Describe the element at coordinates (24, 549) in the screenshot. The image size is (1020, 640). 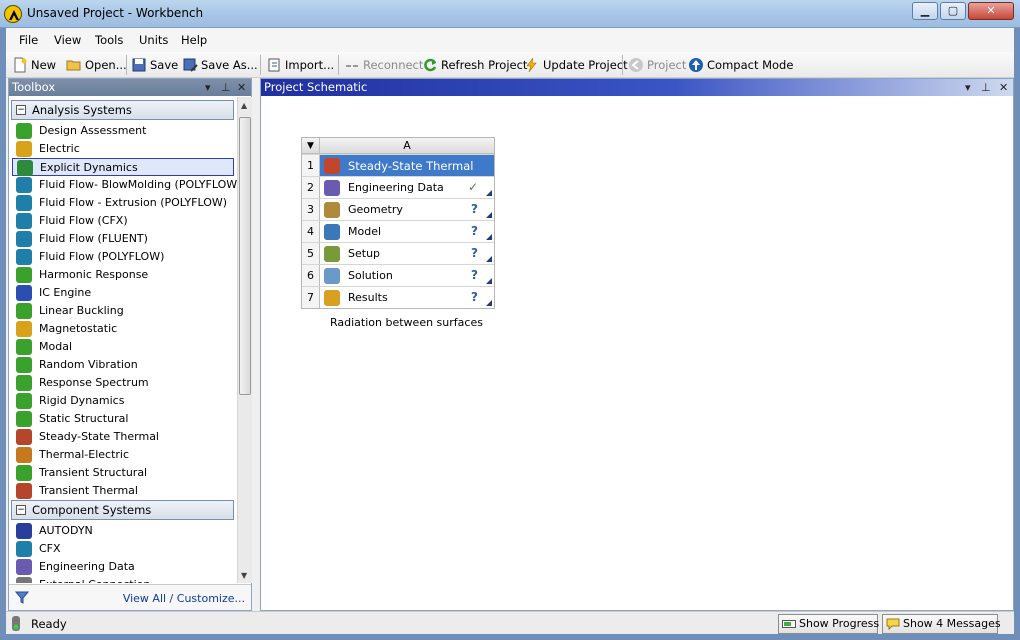
I see `cfx-icon` at that location.